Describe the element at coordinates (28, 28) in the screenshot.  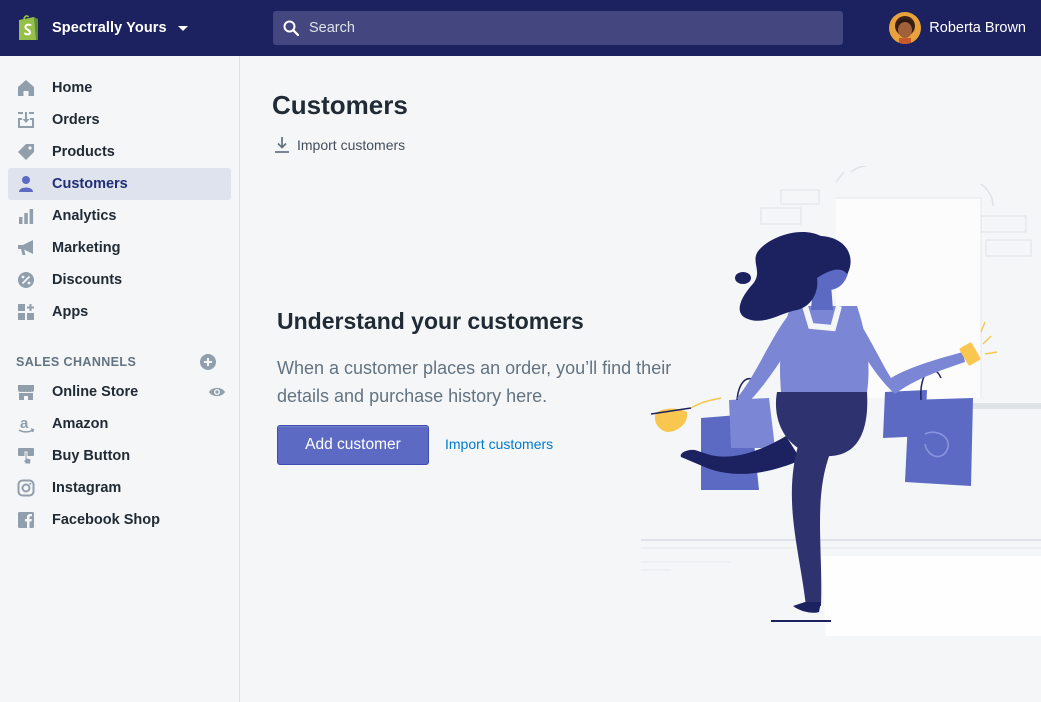
I see `shopify-logo-icon` at that location.